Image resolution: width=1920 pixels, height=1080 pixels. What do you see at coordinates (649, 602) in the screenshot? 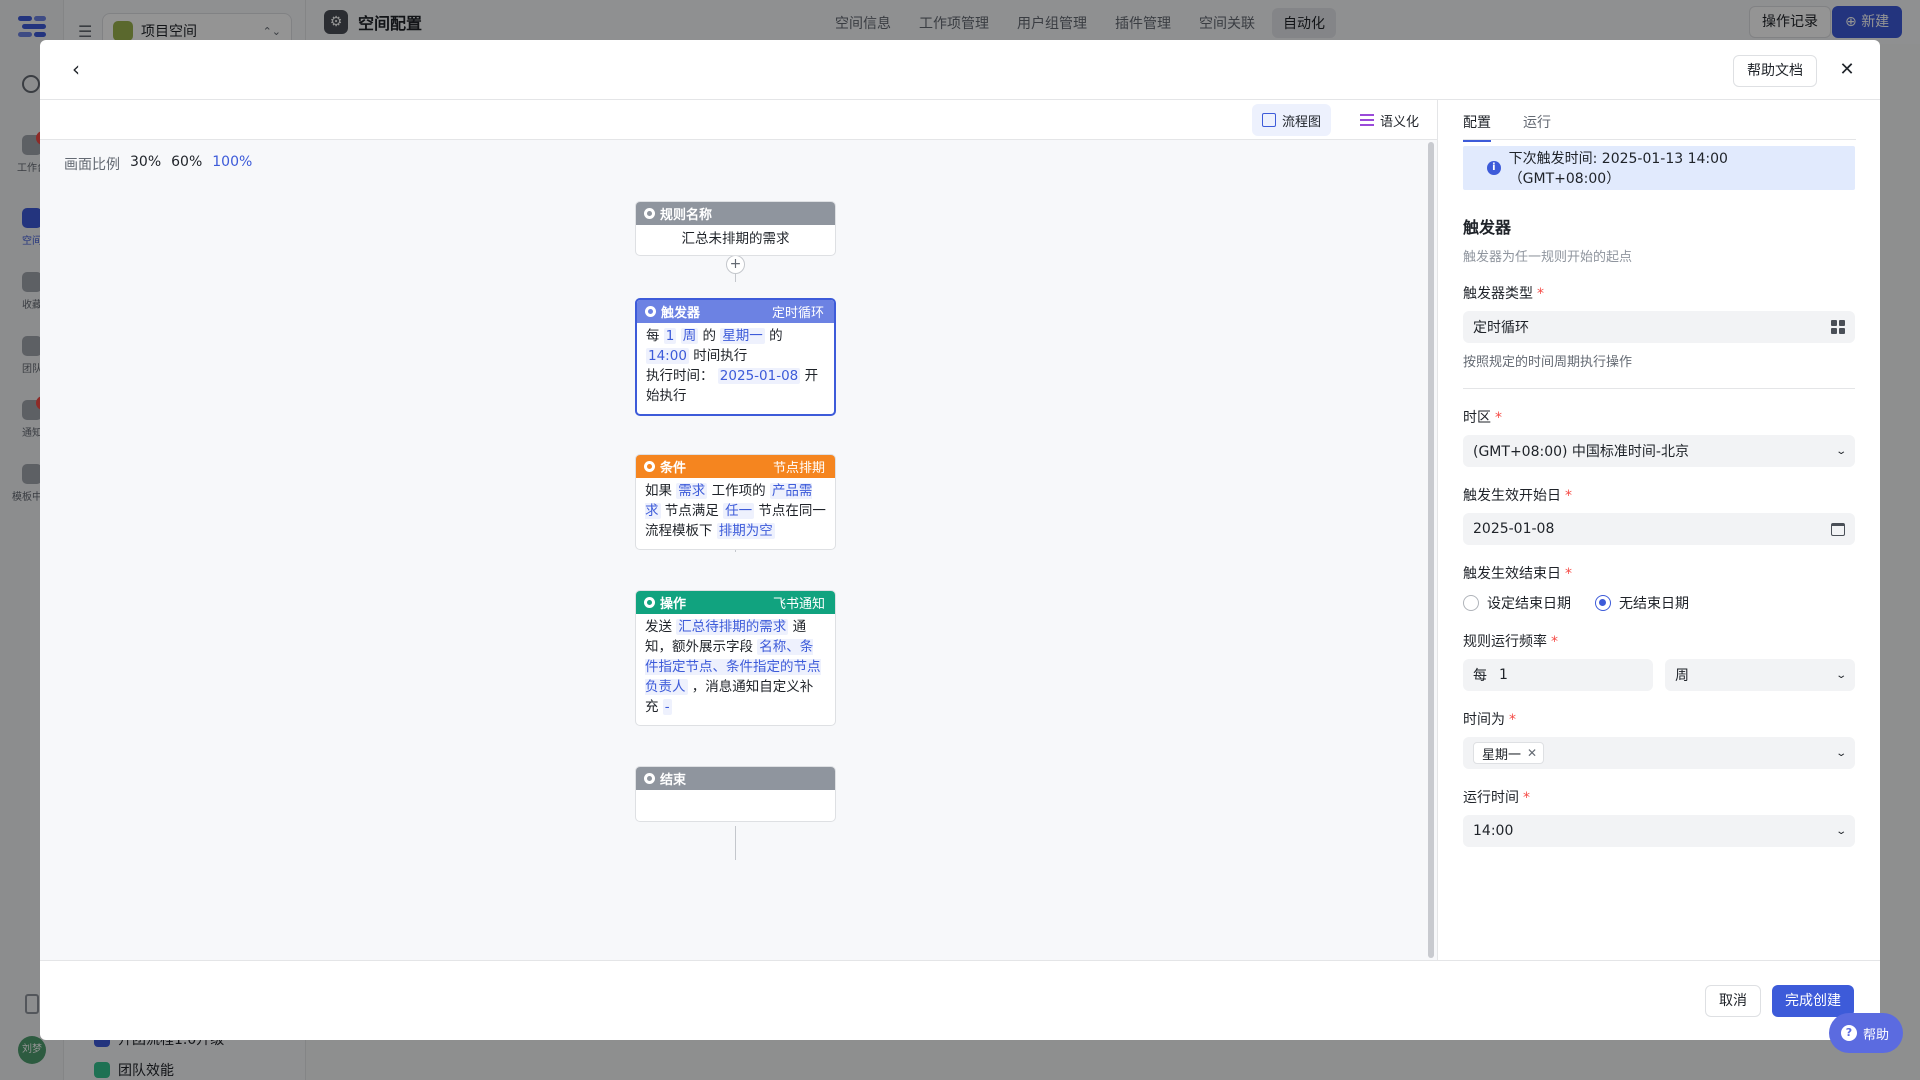
I see `action-icon` at bounding box center [649, 602].